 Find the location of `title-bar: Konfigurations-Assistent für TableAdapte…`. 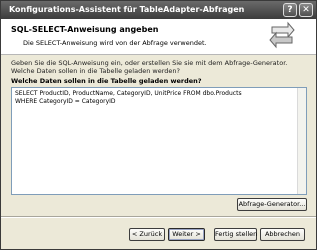

title-bar: Konfigurations-Assistent für TableAdapte… is located at coordinates (158, 10).